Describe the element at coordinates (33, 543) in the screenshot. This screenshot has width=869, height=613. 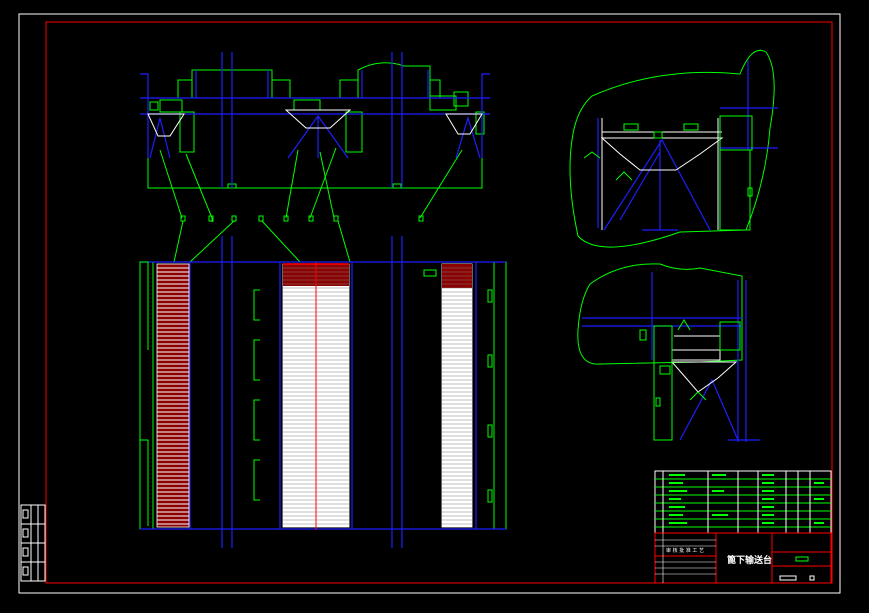
I see `revision-block` at that location.